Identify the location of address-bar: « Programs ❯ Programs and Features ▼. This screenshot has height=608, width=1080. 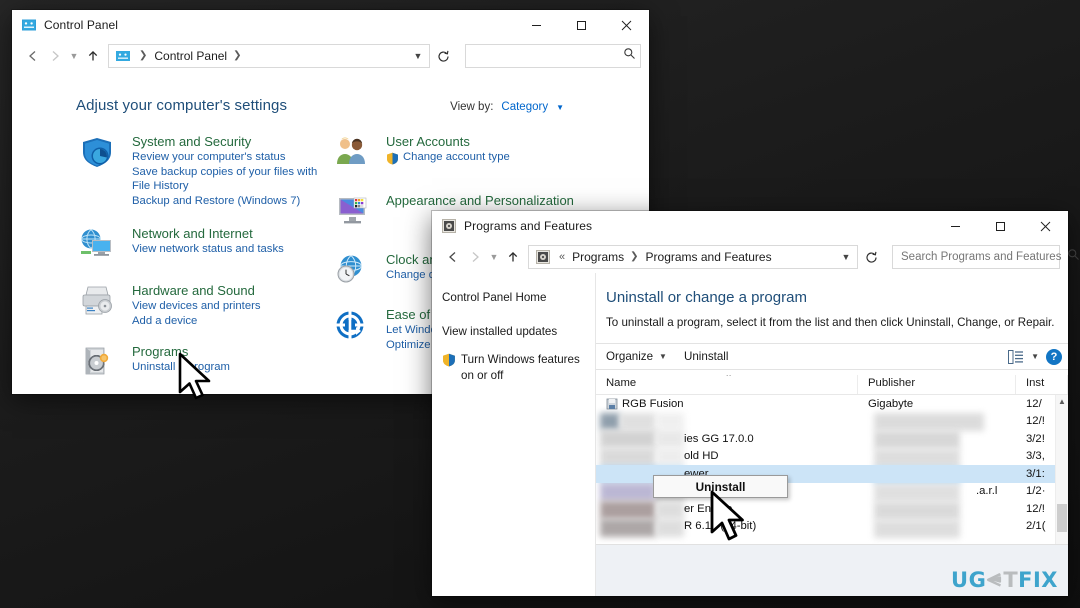
(693, 257).